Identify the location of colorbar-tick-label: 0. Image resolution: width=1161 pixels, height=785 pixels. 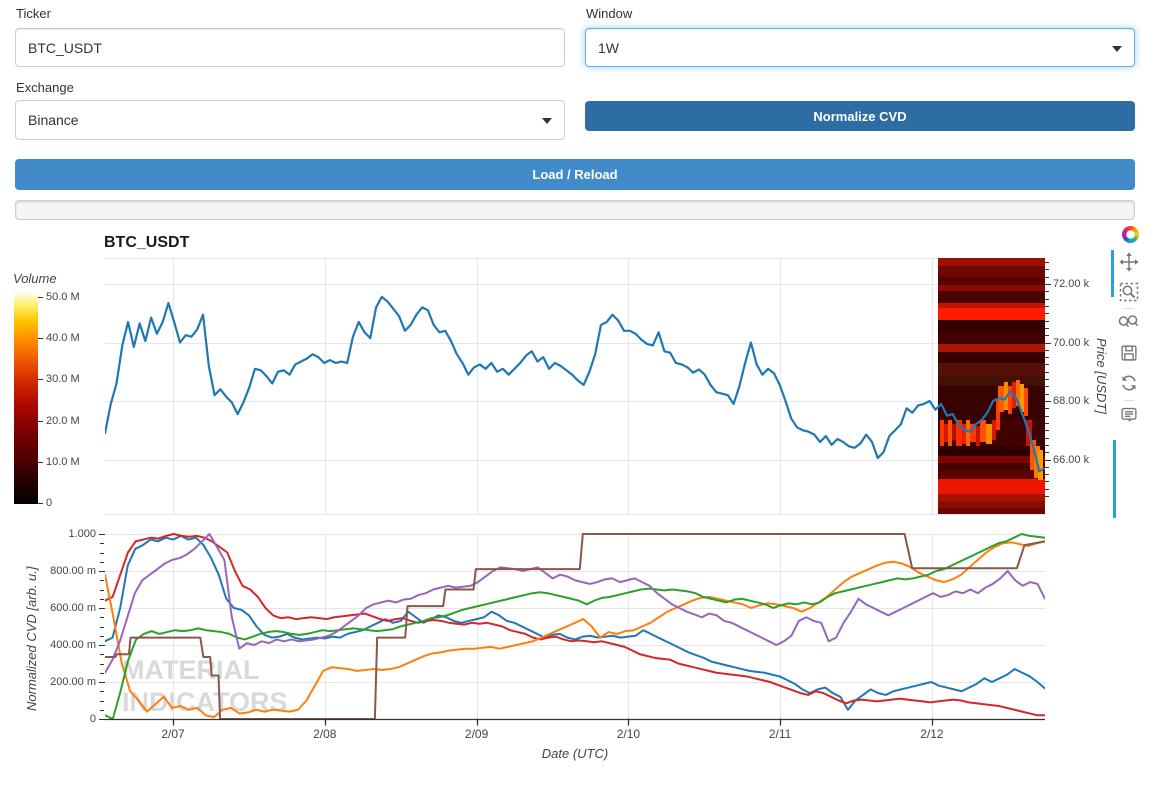
(49, 503).